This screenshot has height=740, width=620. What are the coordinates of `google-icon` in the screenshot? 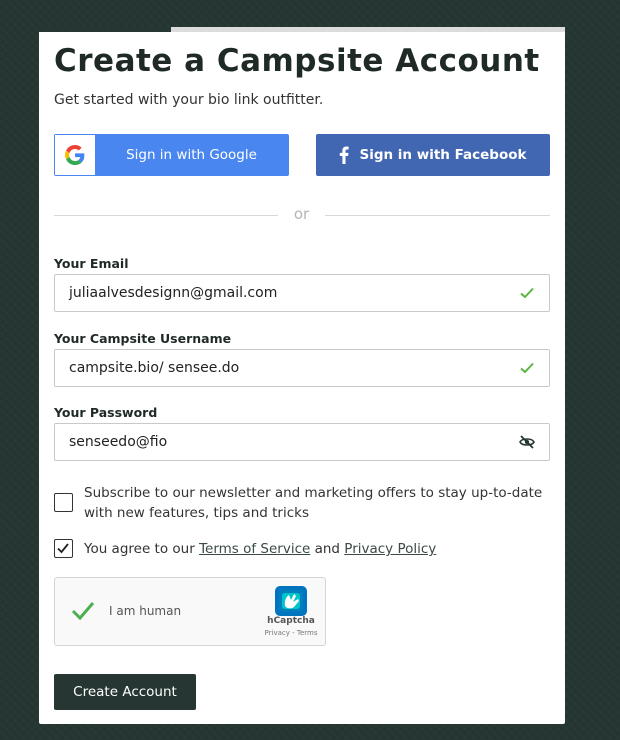 It's located at (75, 155).